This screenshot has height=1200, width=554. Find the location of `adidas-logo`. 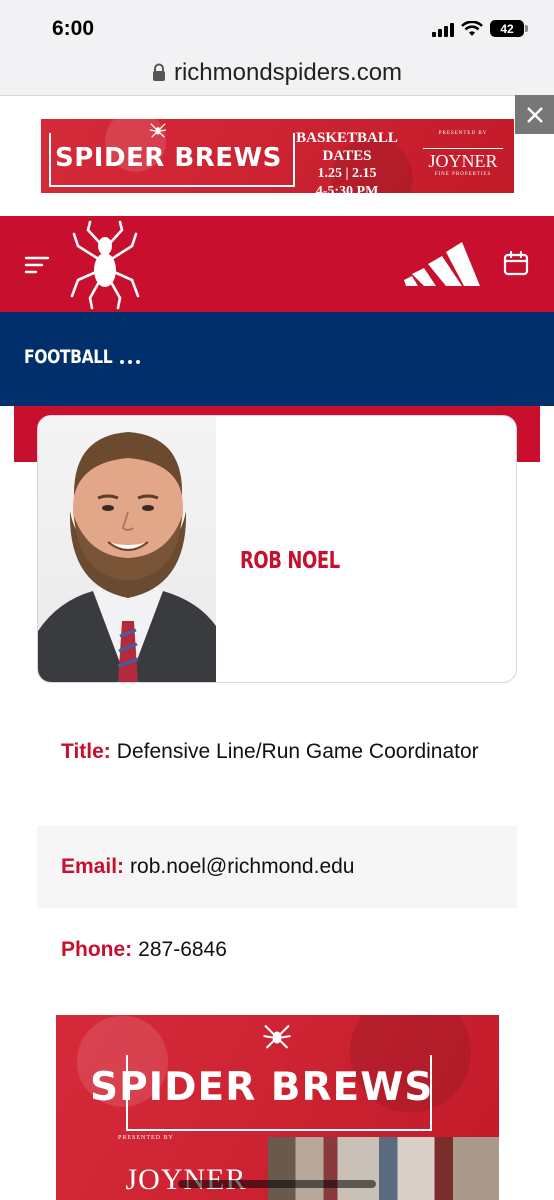

adidas-logo is located at coordinates (443, 264).